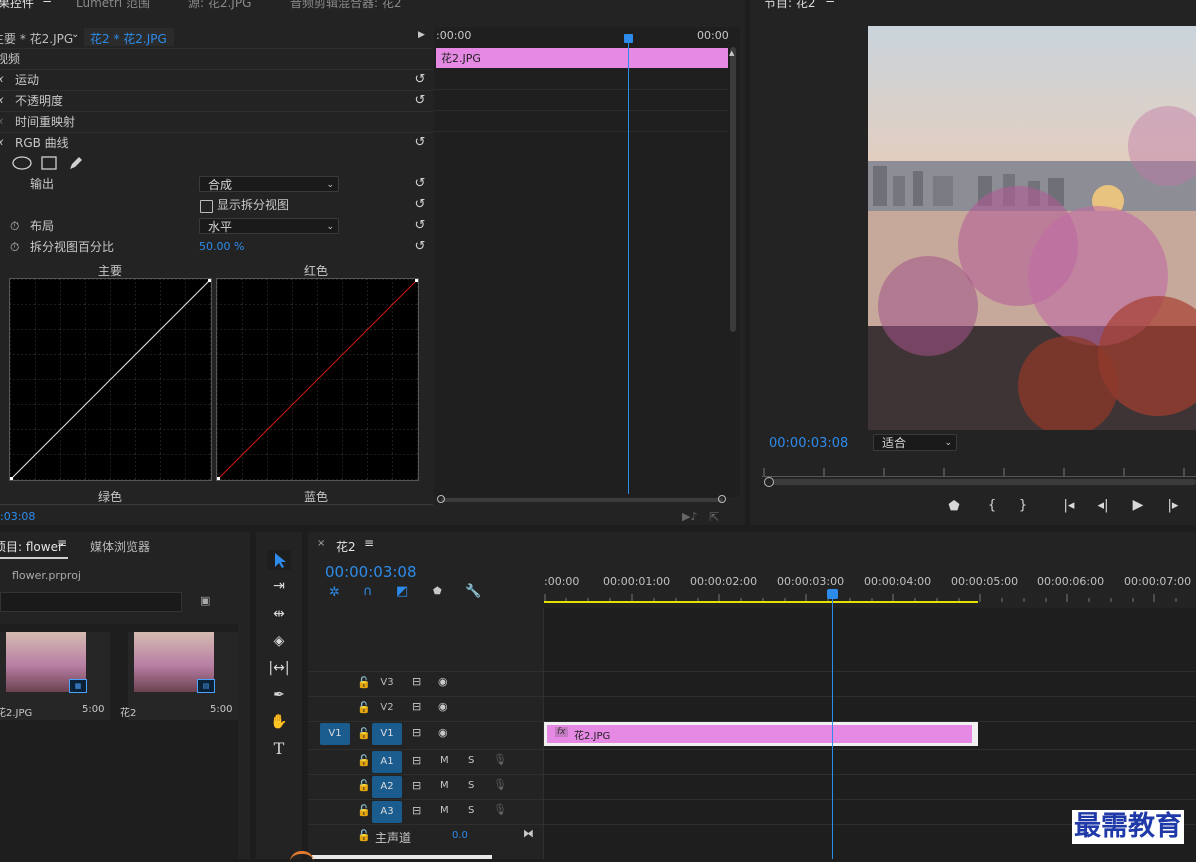 This screenshot has height=862, width=1196. What do you see at coordinates (279, 641) in the screenshot?
I see `razor-tool-icon: ◈` at bounding box center [279, 641].